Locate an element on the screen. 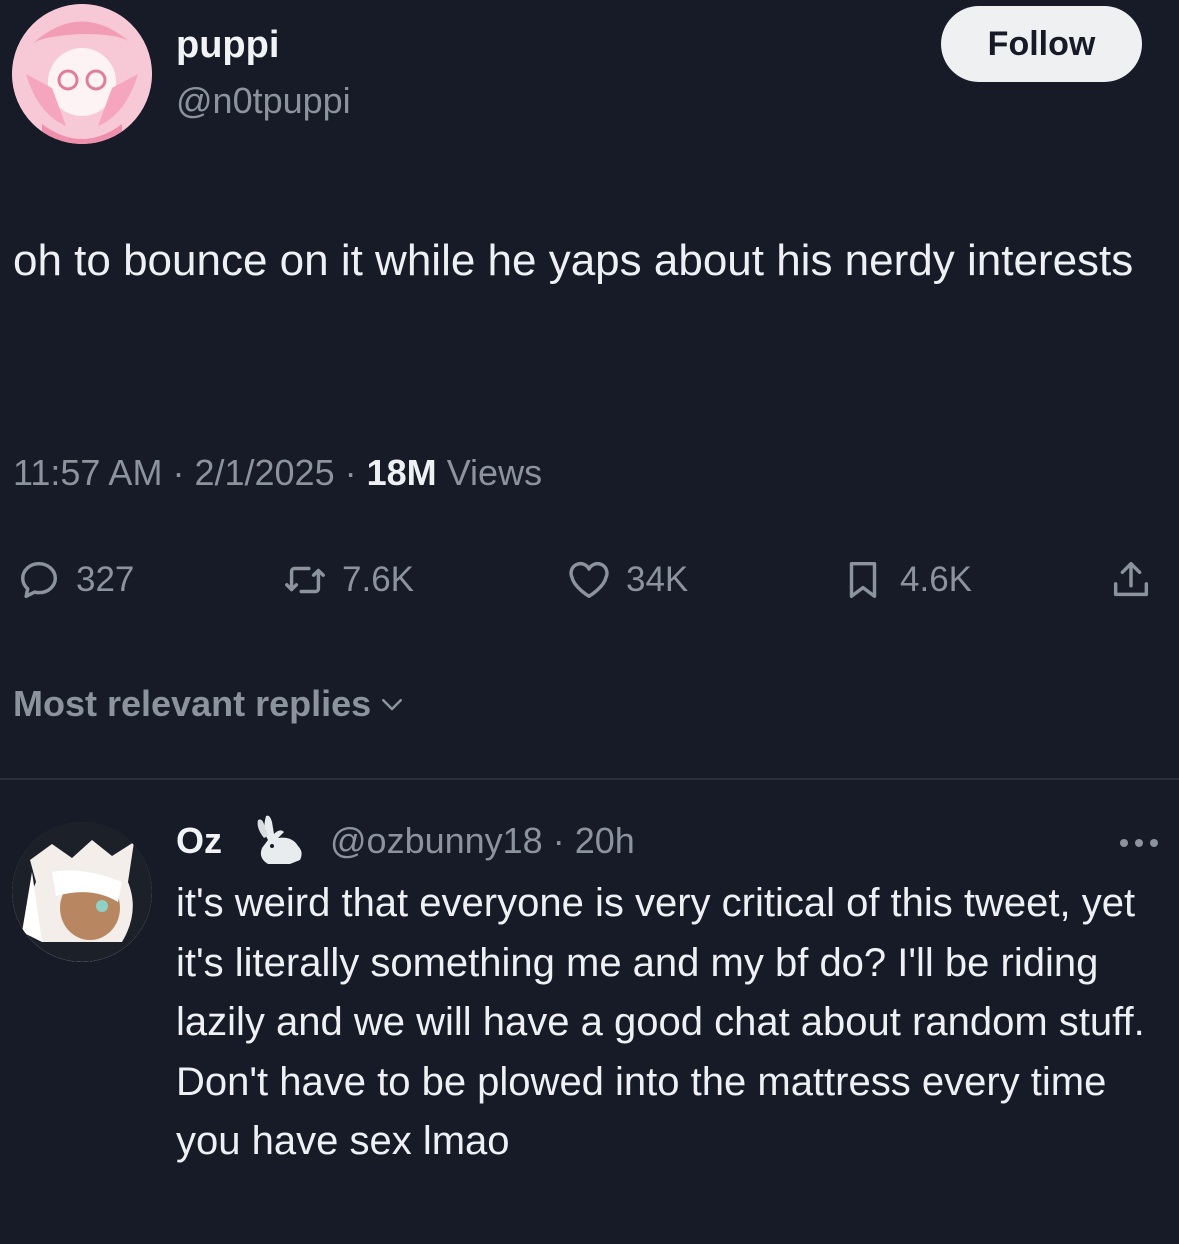 The width and height of the screenshot is (1179, 1244). share-icon is located at coordinates (1131, 579).